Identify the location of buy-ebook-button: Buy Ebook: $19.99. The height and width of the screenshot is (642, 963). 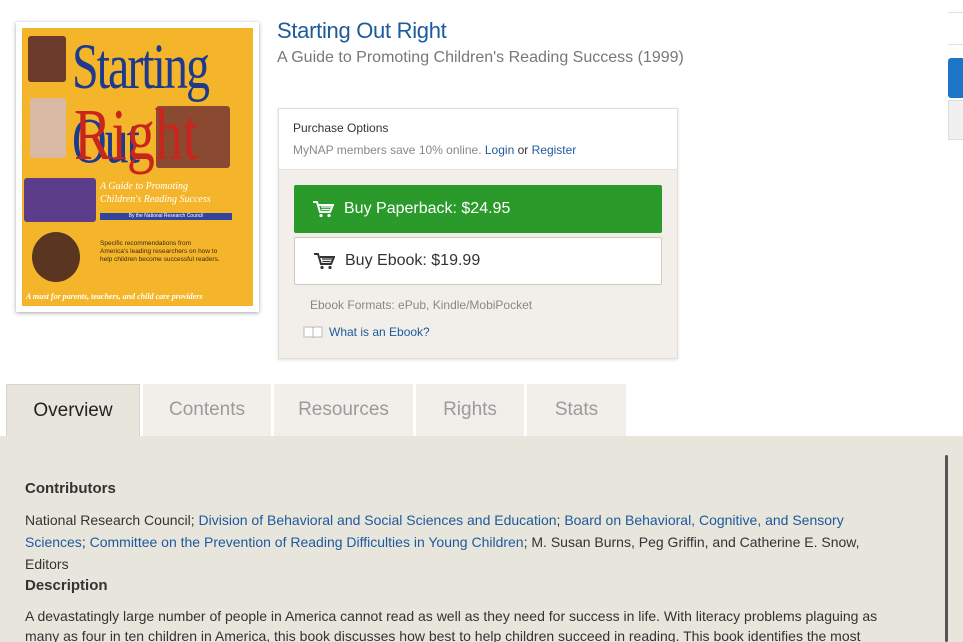
(478, 261).